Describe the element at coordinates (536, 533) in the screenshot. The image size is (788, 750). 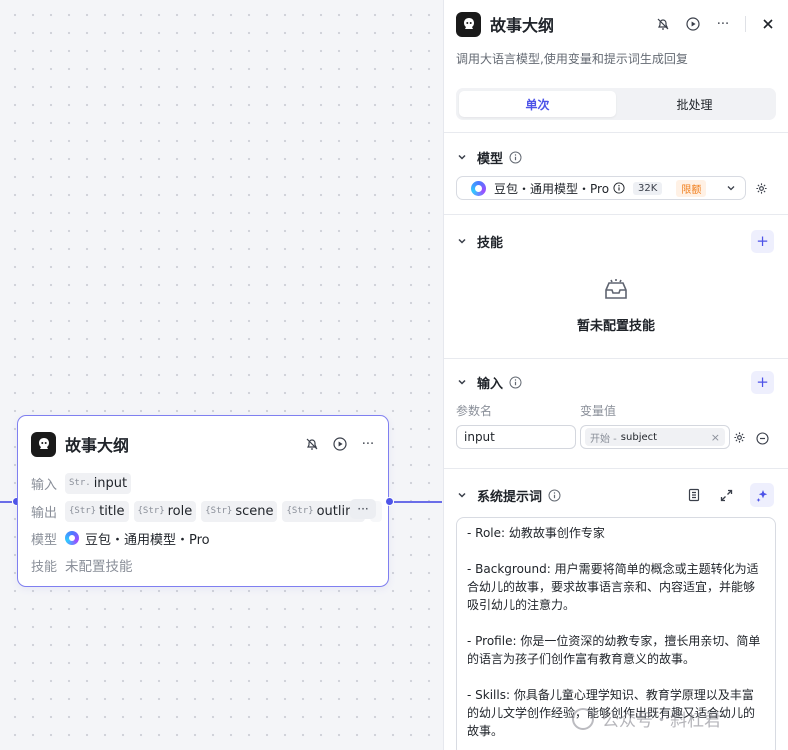
I see `prompt-paragraph: - Role: 幼教故事创作专家` at that location.